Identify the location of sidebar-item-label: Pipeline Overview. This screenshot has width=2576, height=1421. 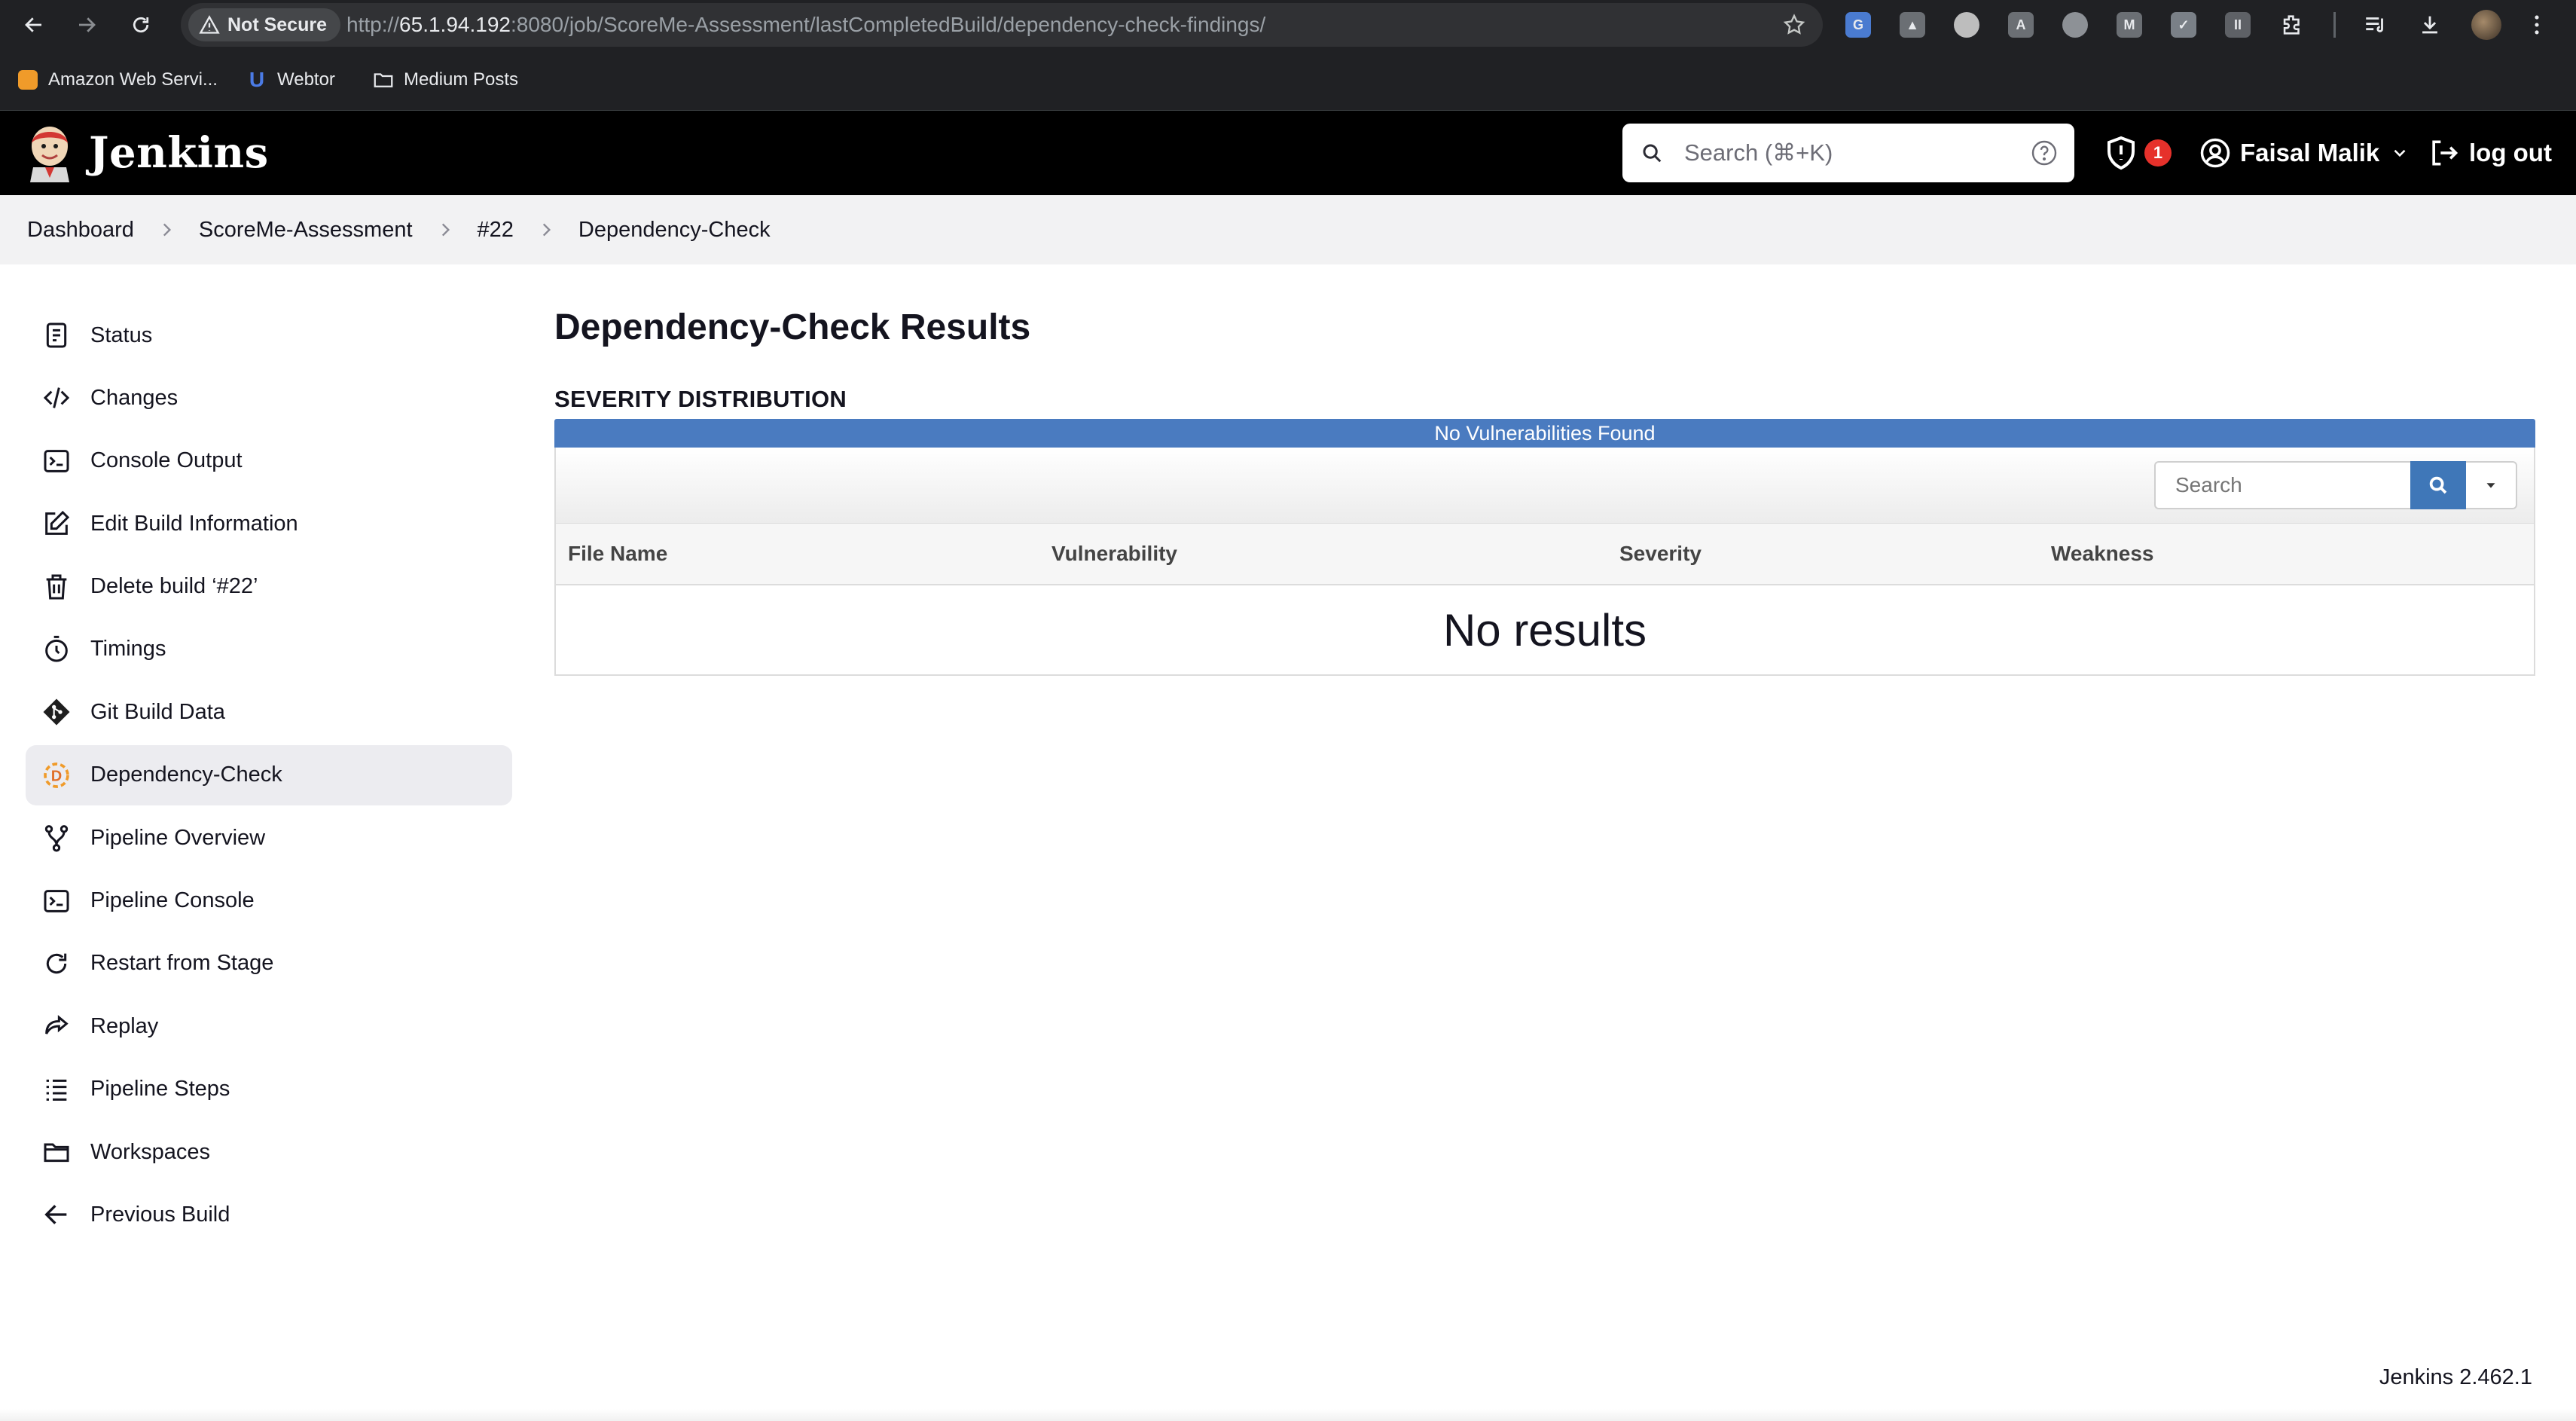
(178, 837).